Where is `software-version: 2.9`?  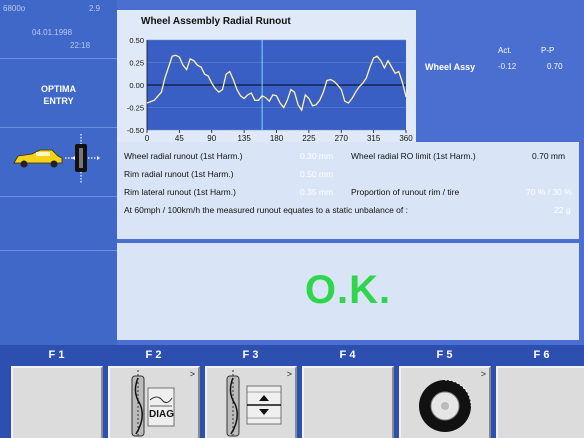 software-version: 2.9 is located at coordinates (95, 8).